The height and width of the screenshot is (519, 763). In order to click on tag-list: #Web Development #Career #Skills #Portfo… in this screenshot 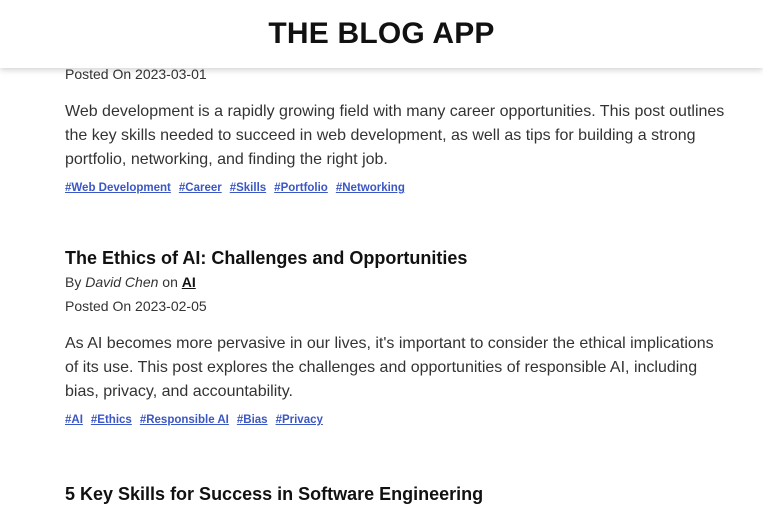, I will do `click(405, 192)`.